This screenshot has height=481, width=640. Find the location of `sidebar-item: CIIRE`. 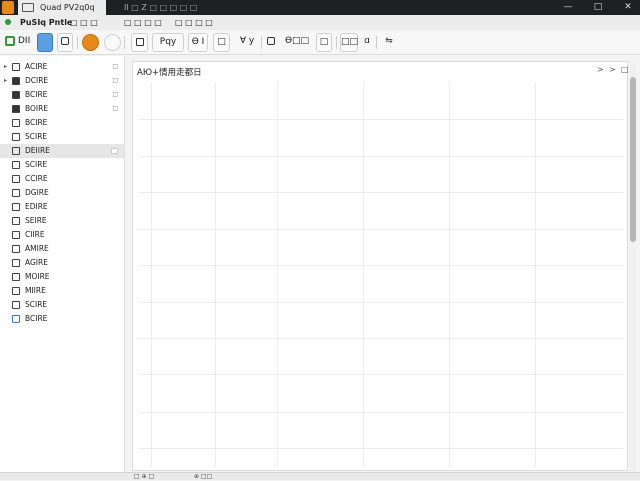

sidebar-item: CIIRE is located at coordinates (62, 235).